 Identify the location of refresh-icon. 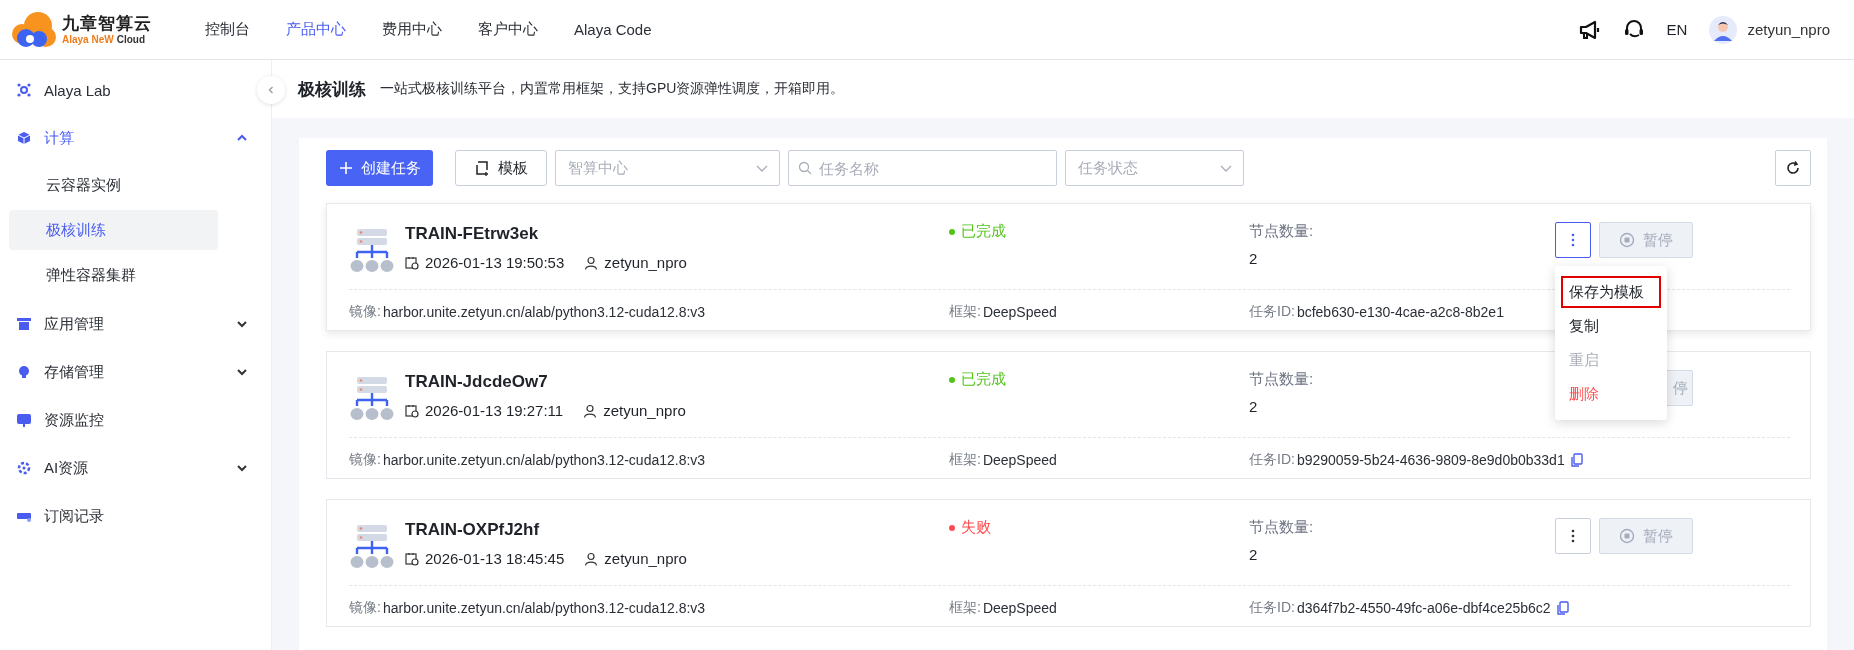
(1793, 168).